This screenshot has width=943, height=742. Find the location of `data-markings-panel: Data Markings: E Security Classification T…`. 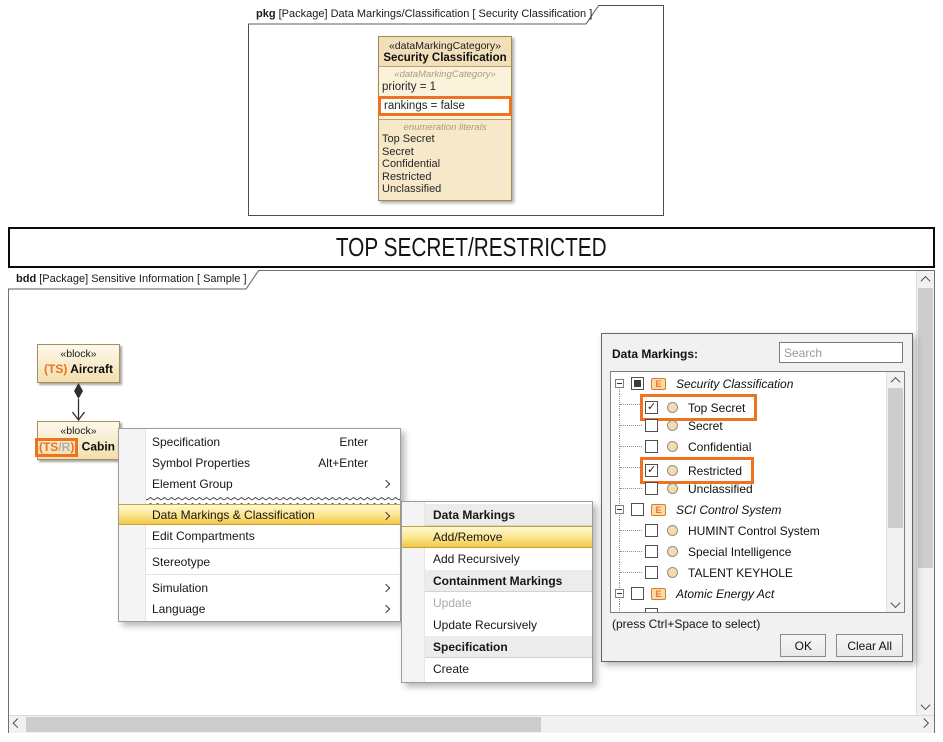

data-markings-panel: Data Markings: E Security Classification T… is located at coordinates (757, 497).